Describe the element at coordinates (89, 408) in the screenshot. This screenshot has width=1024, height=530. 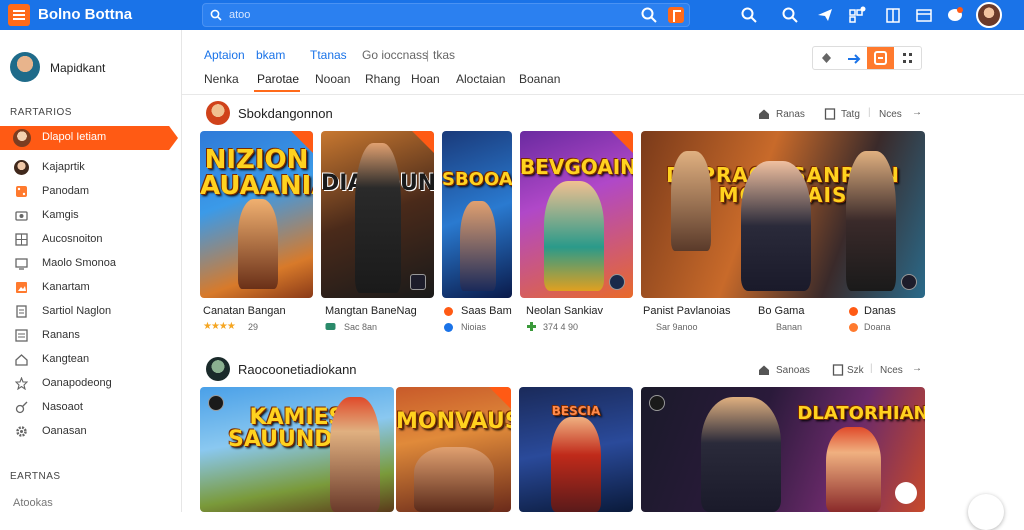
I see `sidebar-item-11: Nasoaot` at that location.